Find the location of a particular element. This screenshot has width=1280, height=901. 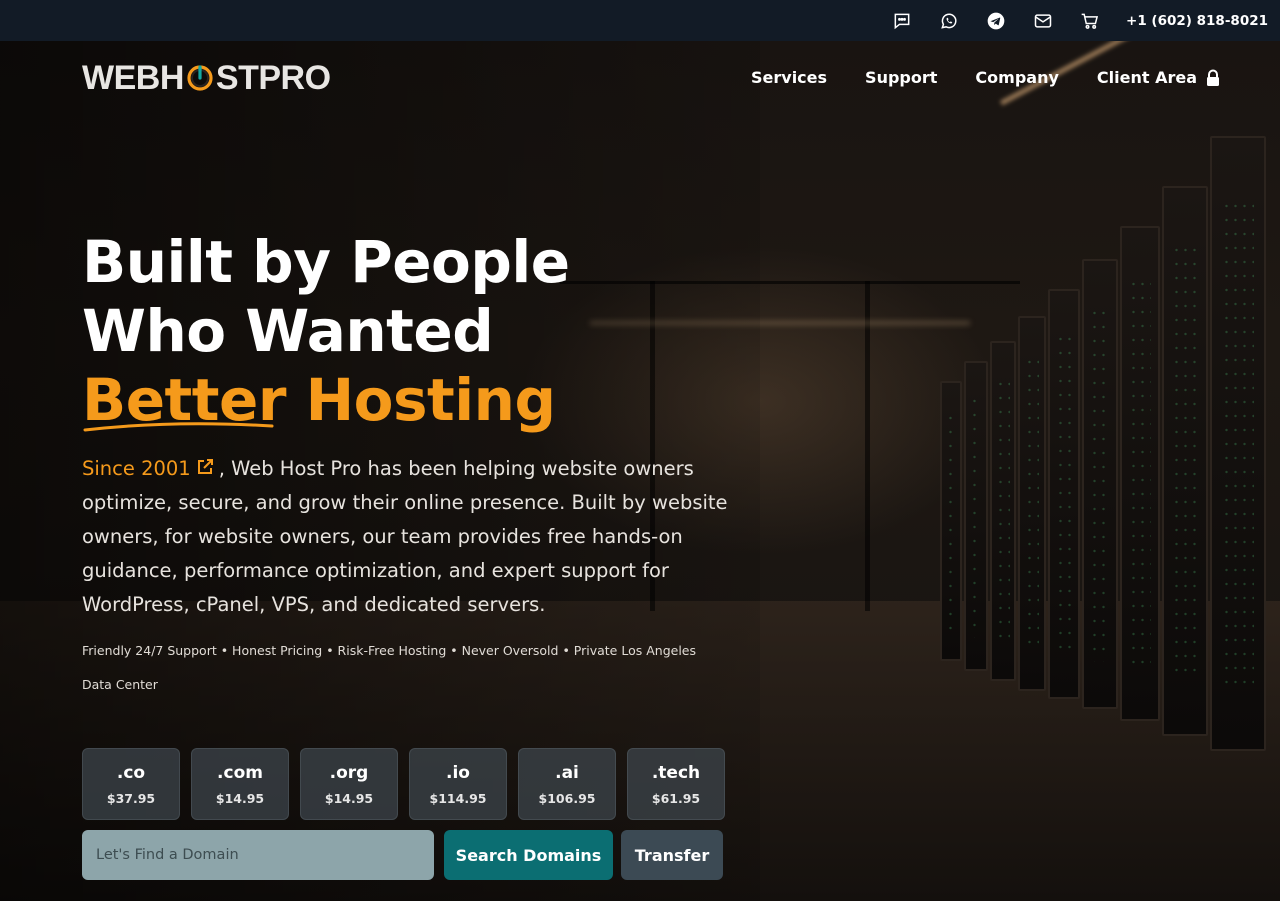

tld-card-co: .co $37.95 is located at coordinates (131, 784).